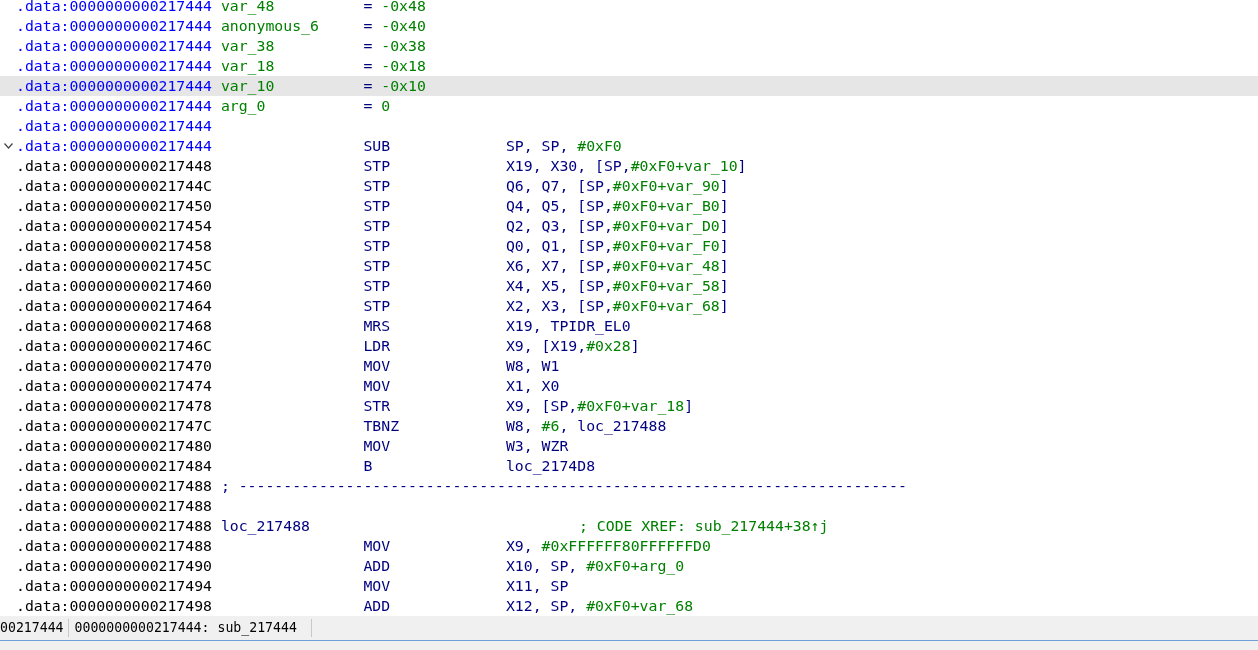 The width and height of the screenshot is (1258, 650). I want to click on line-address: .data:0000000000217460, so click(114, 286).